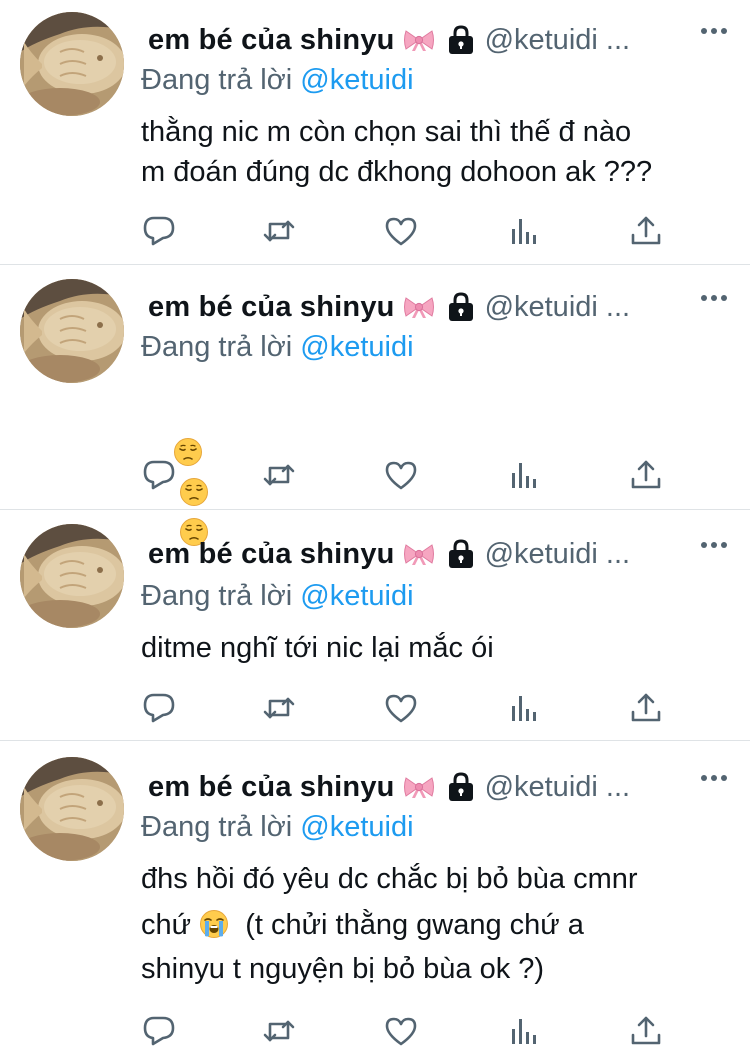 This screenshot has width=750, height=1062. Describe the element at coordinates (406, 925) in the screenshot. I see `tweet-text-fragment: (t chửi thằng gwang chứ a` at that location.